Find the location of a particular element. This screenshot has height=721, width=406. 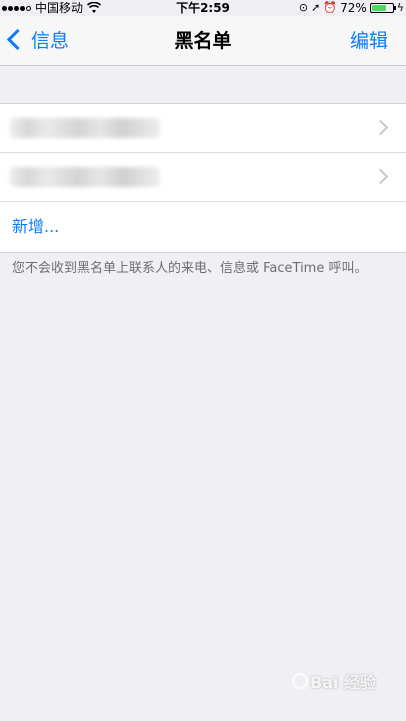

navigation-bar: 信息 黑名单 编辑 is located at coordinates (203, 41).